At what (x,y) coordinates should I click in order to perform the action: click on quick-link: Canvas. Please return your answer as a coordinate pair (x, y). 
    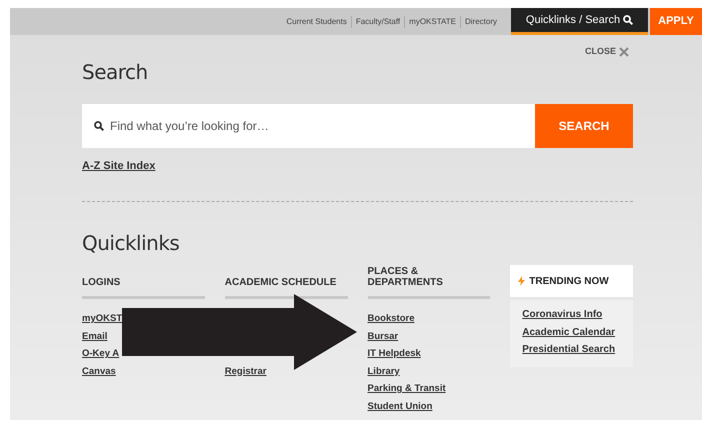
    Looking at the image, I should click on (99, 371).